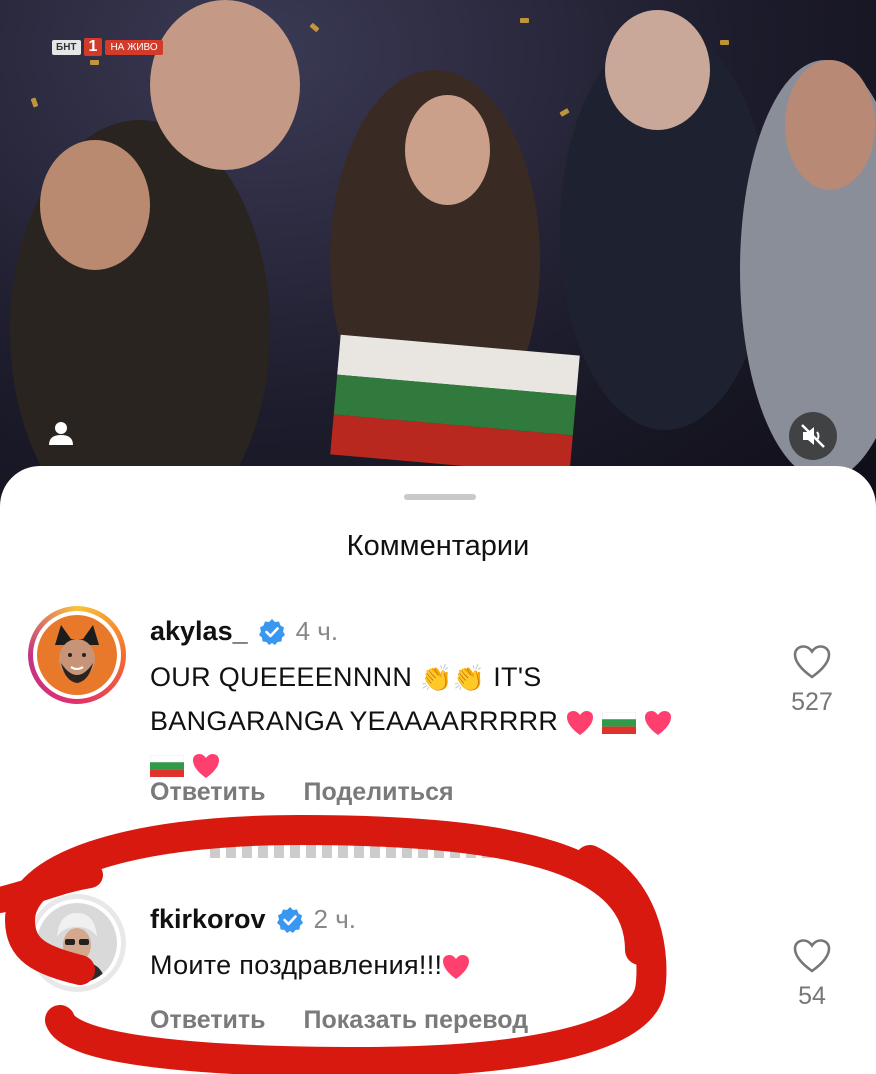  I want to click on comment-text-line1: OUR QUEEEENNNN, so click(281, 677).